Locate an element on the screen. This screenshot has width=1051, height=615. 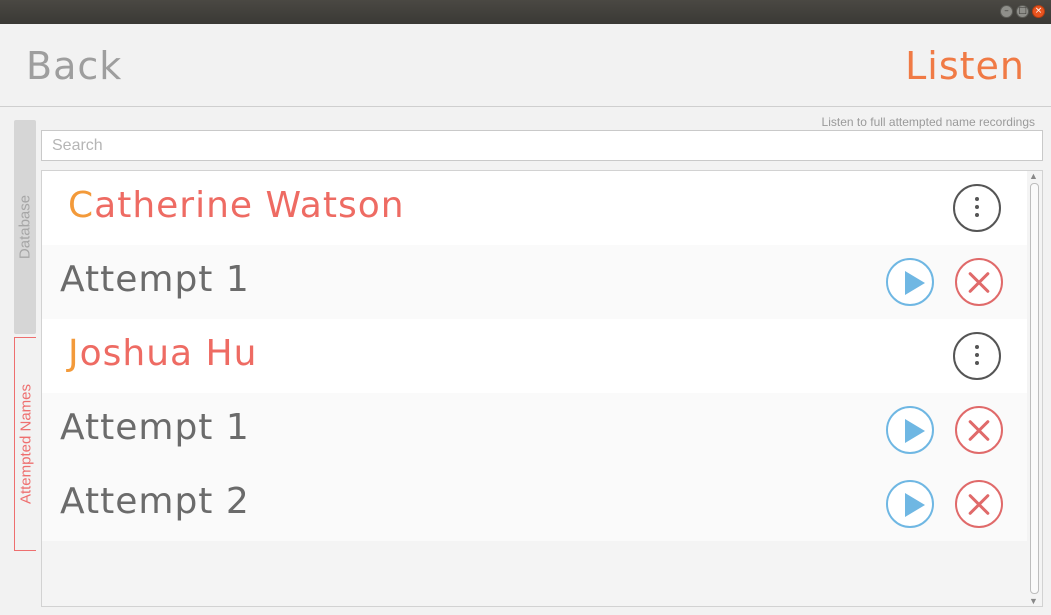
list-item-name: Catherine Watson is located at coordinates (535, 208).